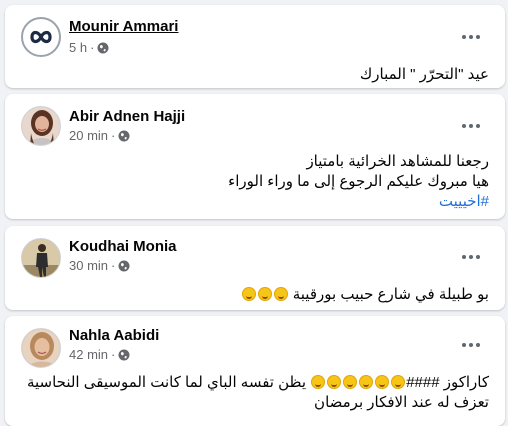 The height and width of the screenshot is (426, 508). What do you see at coordinates (358, 202) in the screenshot?
I see `hashtag-link: #اخيييت` at bounding box center [358, 202].